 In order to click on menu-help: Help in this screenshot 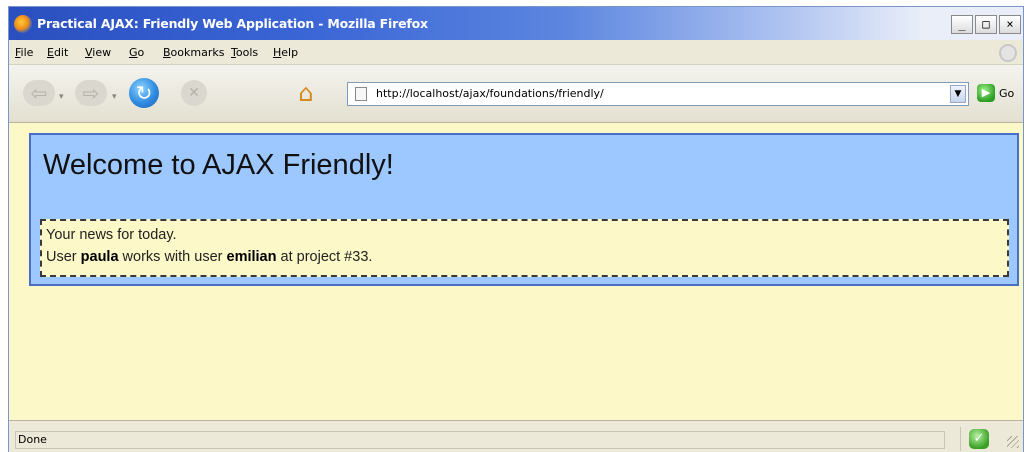, I will do `click(285, 52)`.